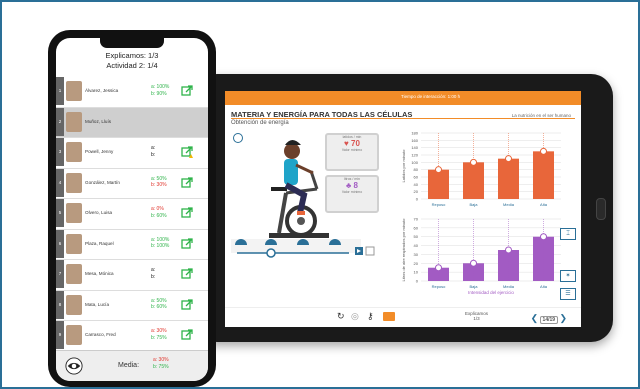  What do you see at coordinates (187, 152) in the screenshot?
I see `external-link-warning-icon` at bounding box center [187, 152].